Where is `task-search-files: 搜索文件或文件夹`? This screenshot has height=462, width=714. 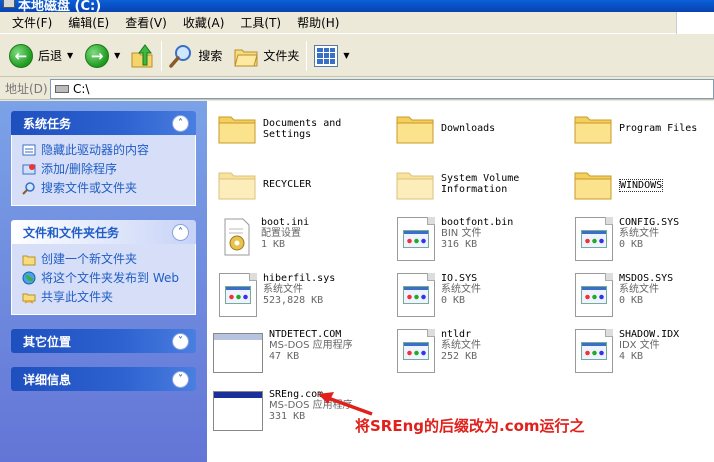 task-search-files: 搜索文件或文件夹 is located at coordinates (104, 188).